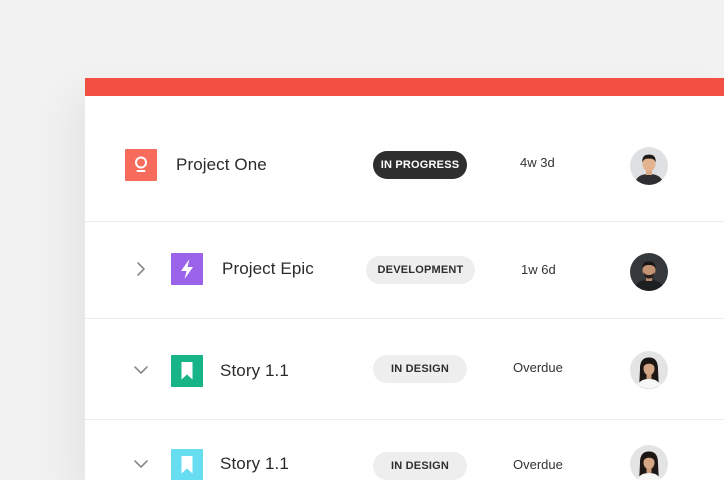 Image resolution: width=724 pixels, height=480 pixels. I want to click on item-name: Project One, so click(221, 165).